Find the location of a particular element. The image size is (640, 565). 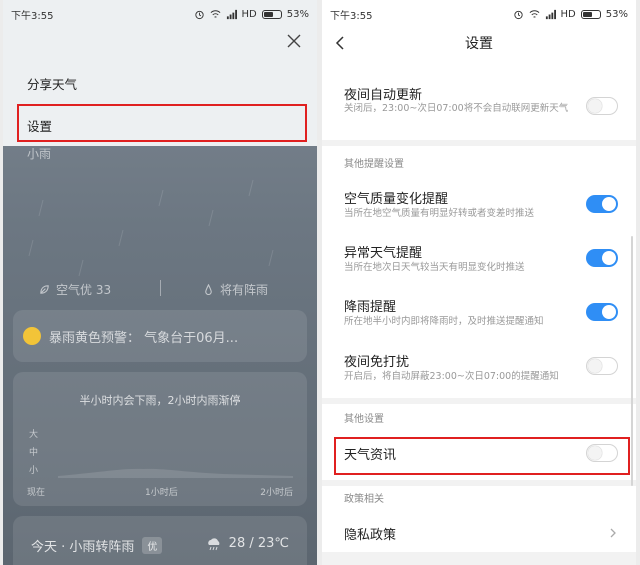

air-quality-summary: 空气优 33 is located at coordinates (75, 289).